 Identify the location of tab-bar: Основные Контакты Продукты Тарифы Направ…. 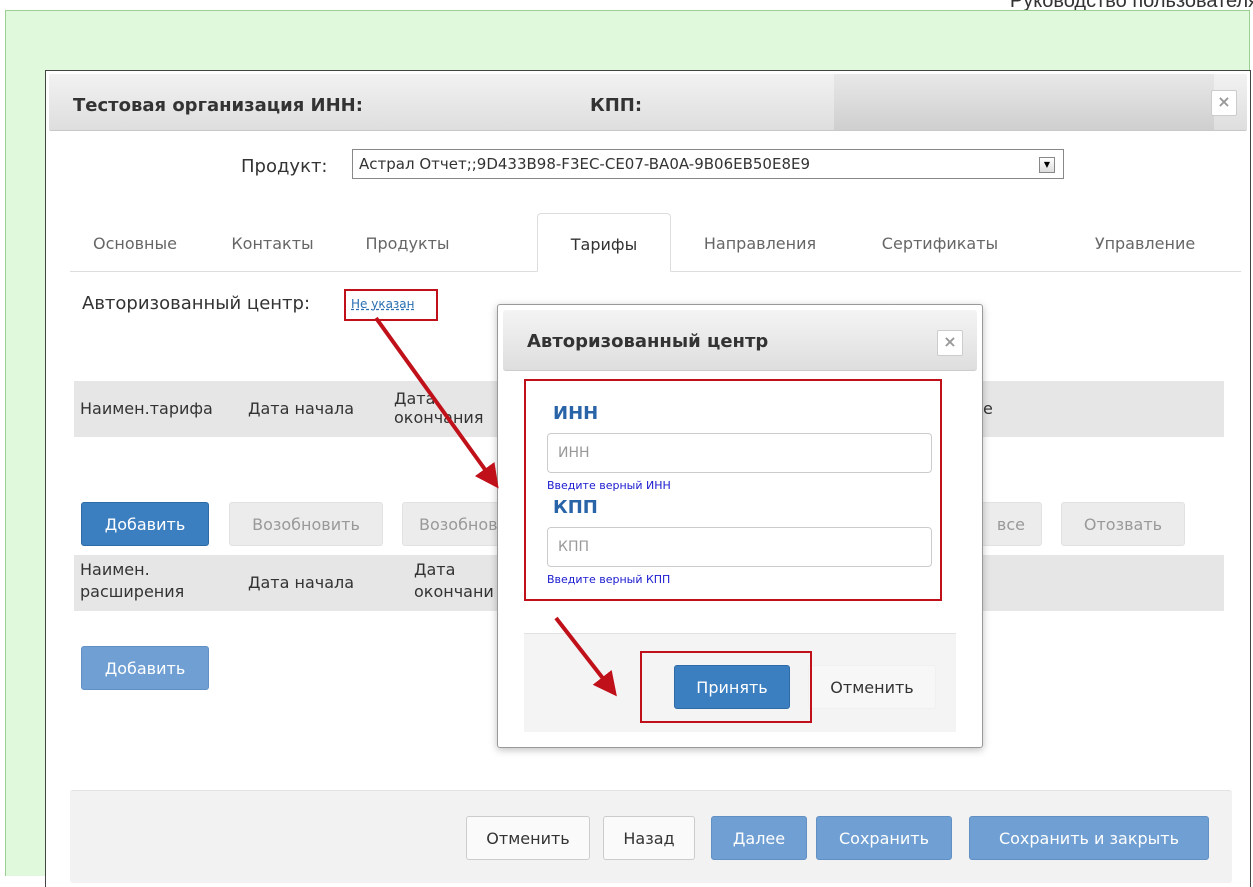
(655, 242).